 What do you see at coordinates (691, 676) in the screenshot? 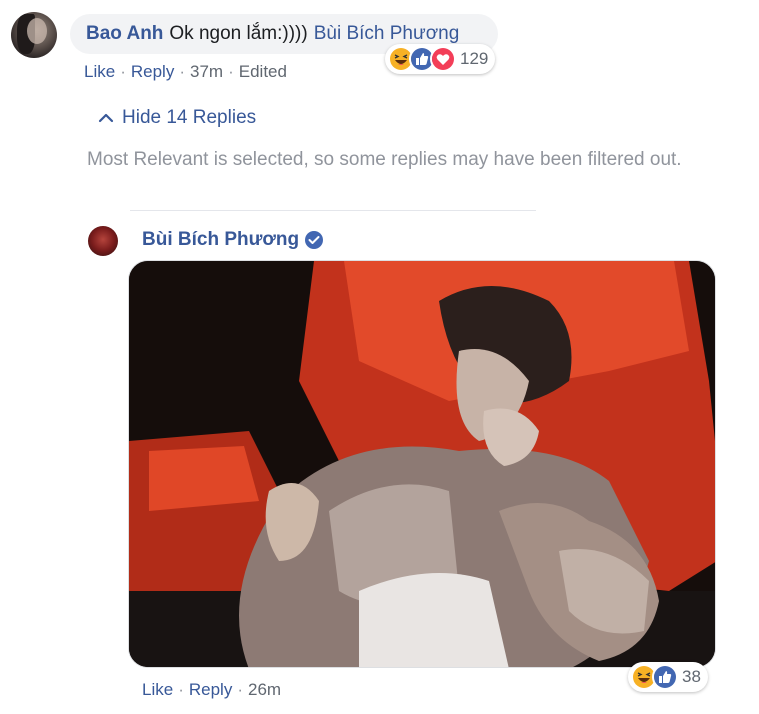
I see `reaction-count: 38` at bounding box center [691, 676].